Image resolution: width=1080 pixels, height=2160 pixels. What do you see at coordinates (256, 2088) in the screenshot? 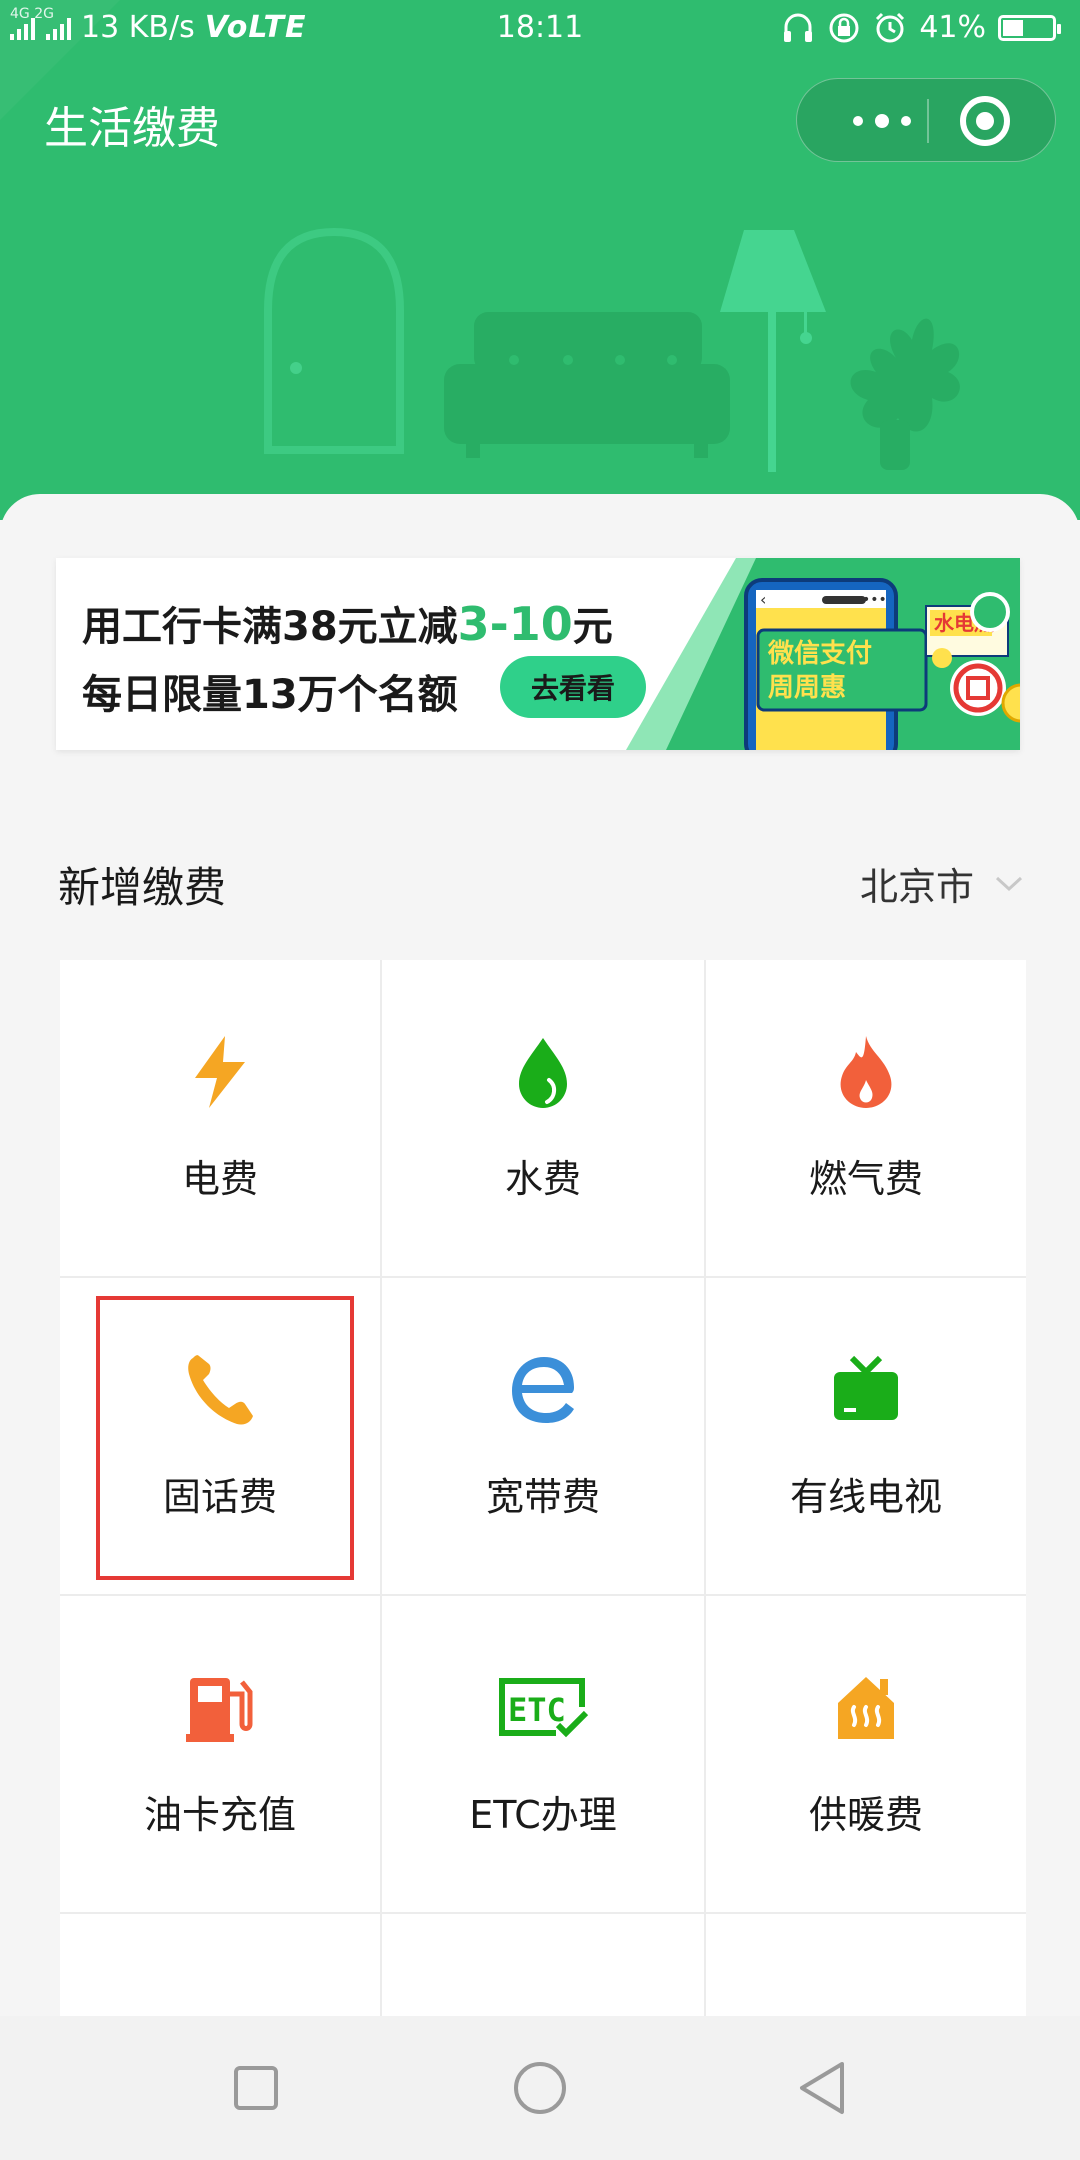
I see `recent-apps-icon` at bounding box center [256, 2088].